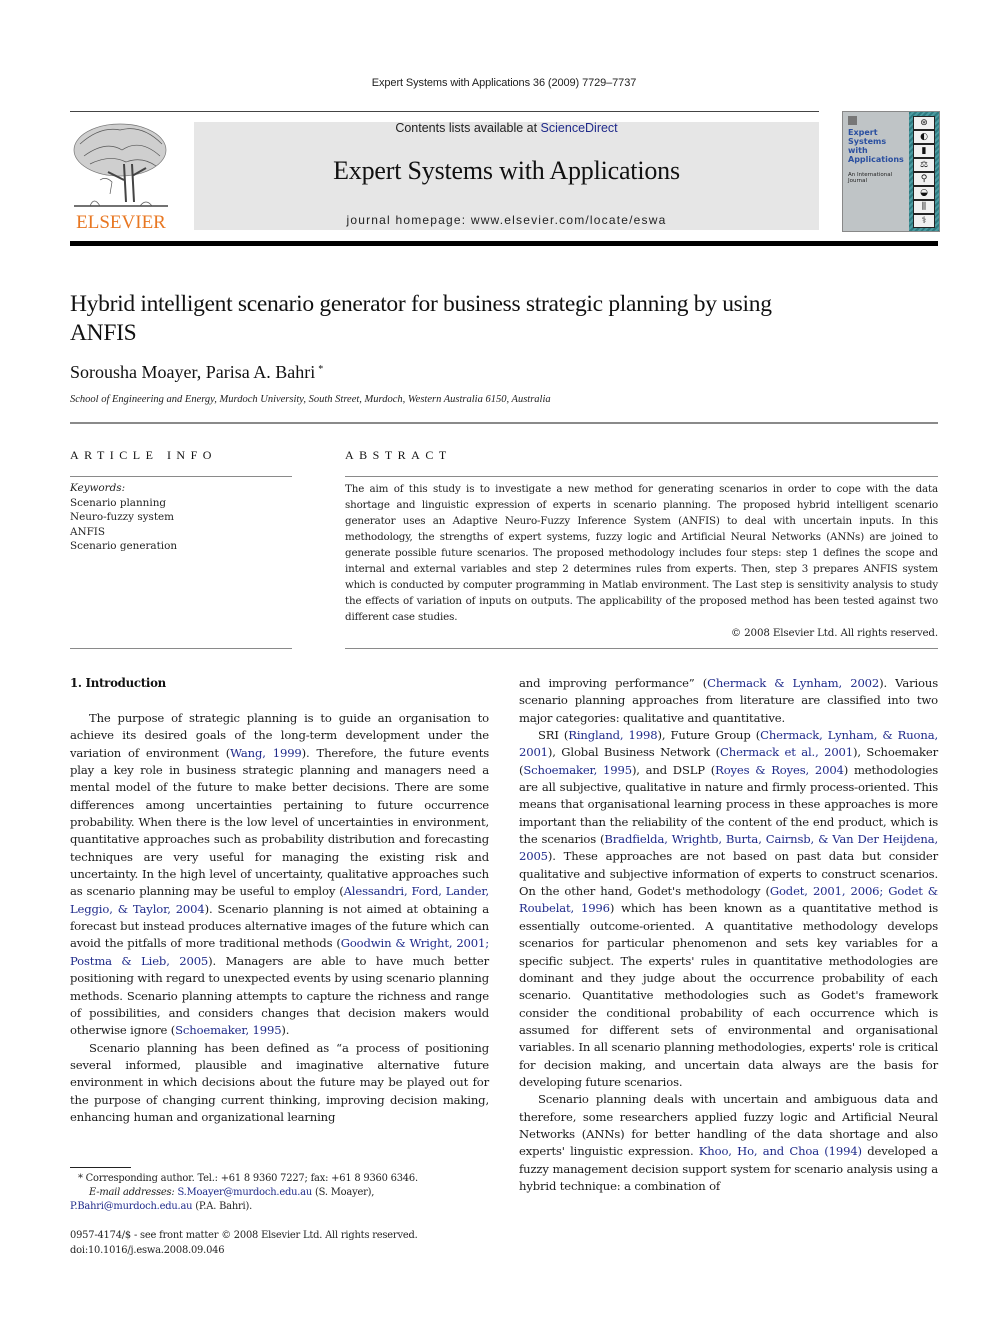 The height and width of the screenshot is (1323, 992). I want to click on email-owner-moayer: (S. Moayer),, so click(343, 1193).